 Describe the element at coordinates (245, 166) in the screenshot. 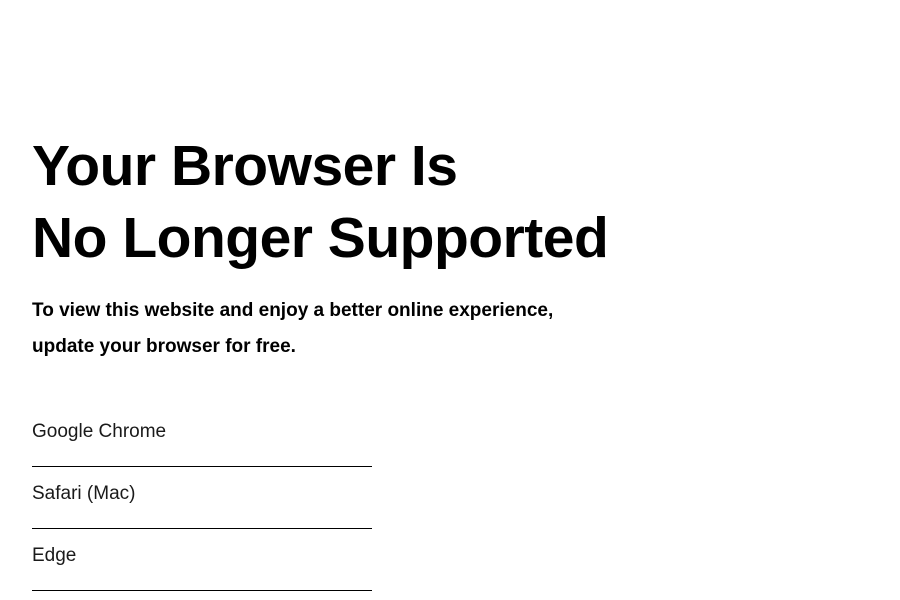

I see `page-title-line-1: Your Browser Is` at that location.